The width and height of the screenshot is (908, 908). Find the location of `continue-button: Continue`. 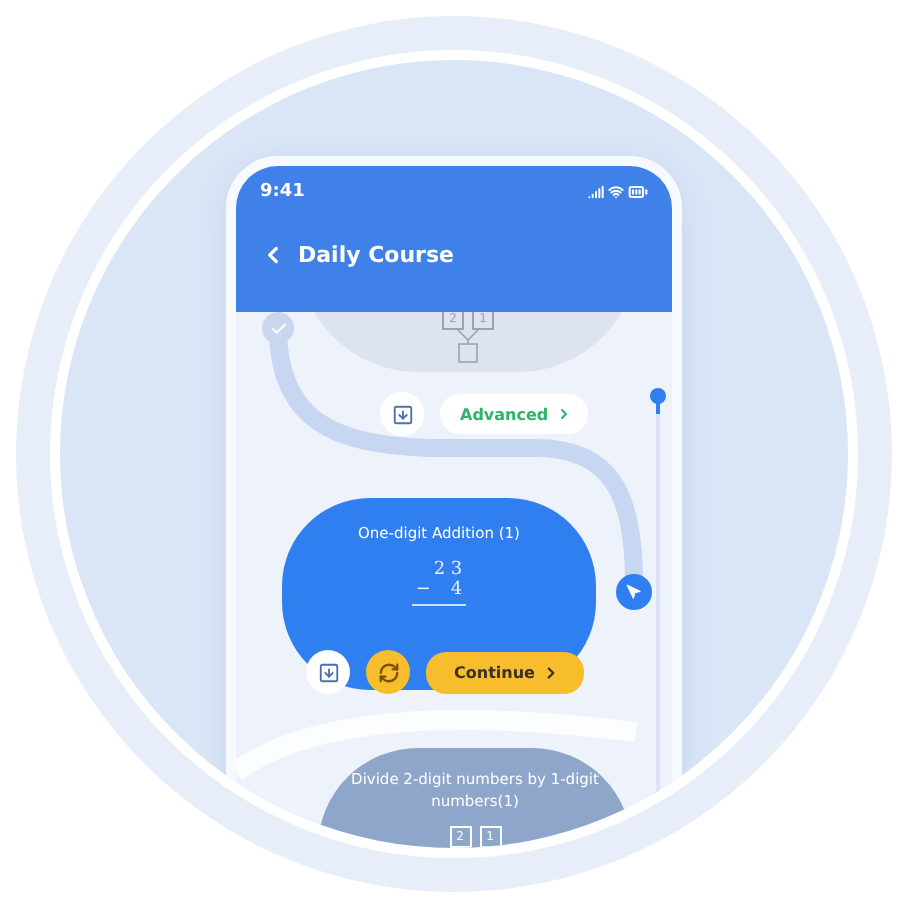

continue-button: Continue is located at coordinates (505, 673).